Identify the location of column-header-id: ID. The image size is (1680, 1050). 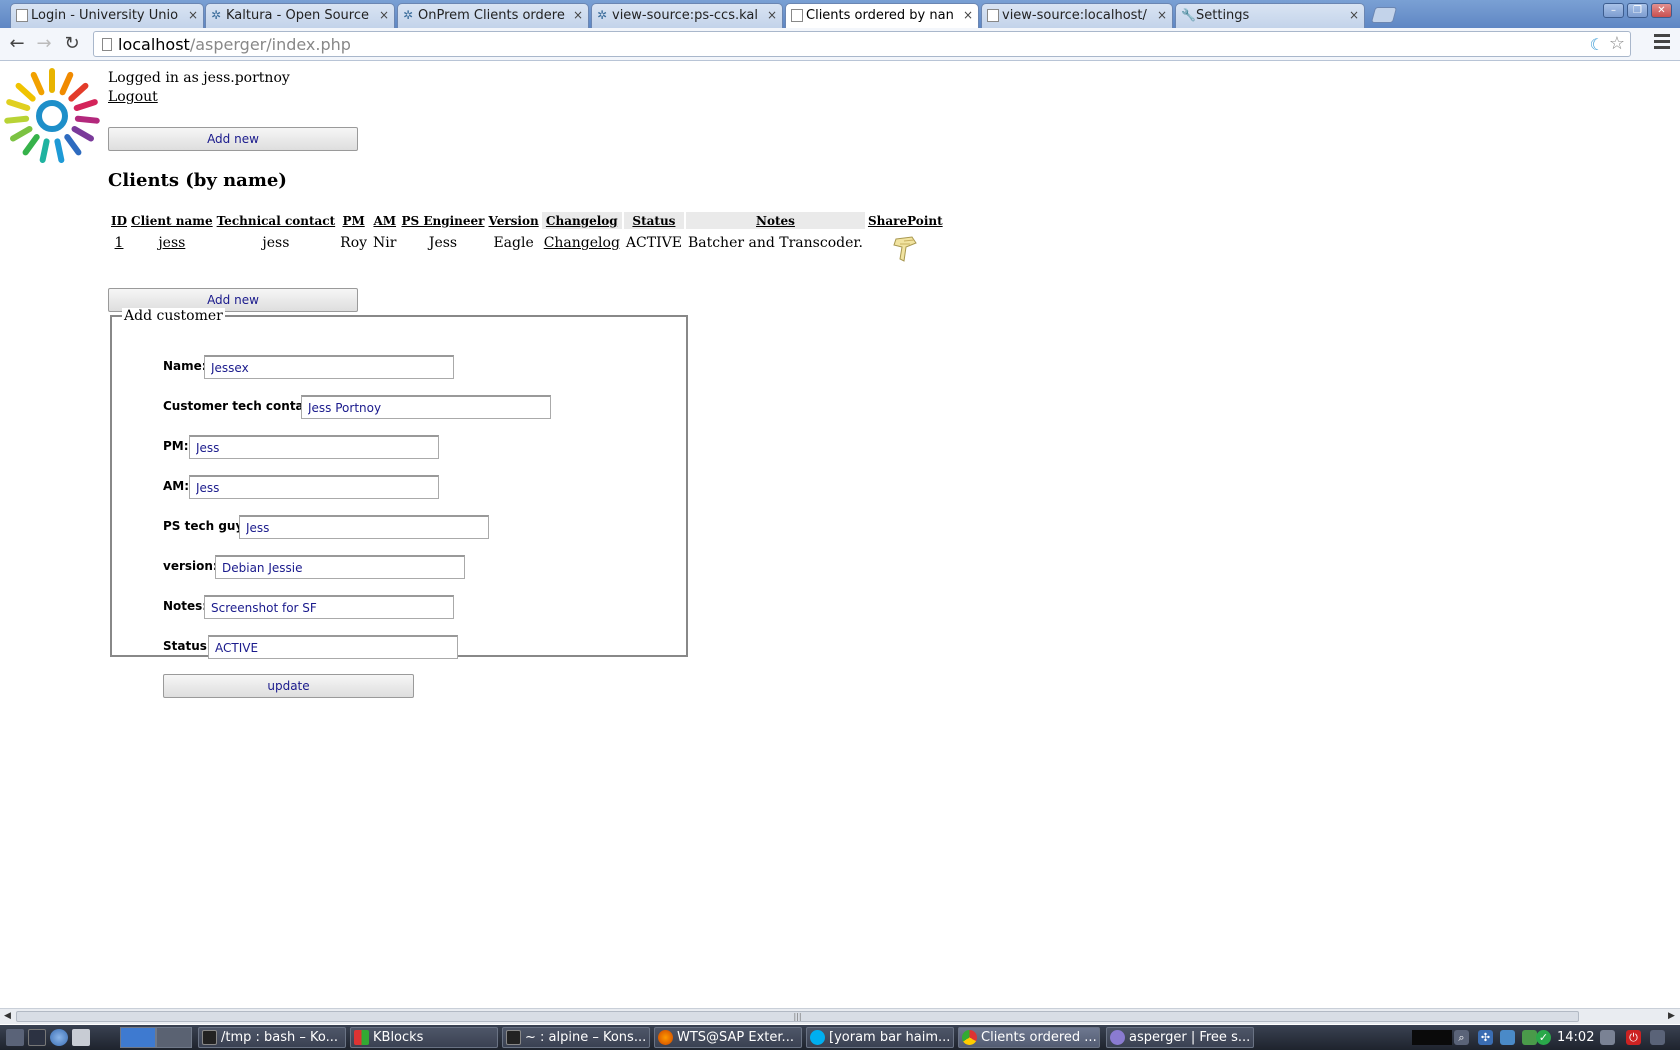
(119, 220).